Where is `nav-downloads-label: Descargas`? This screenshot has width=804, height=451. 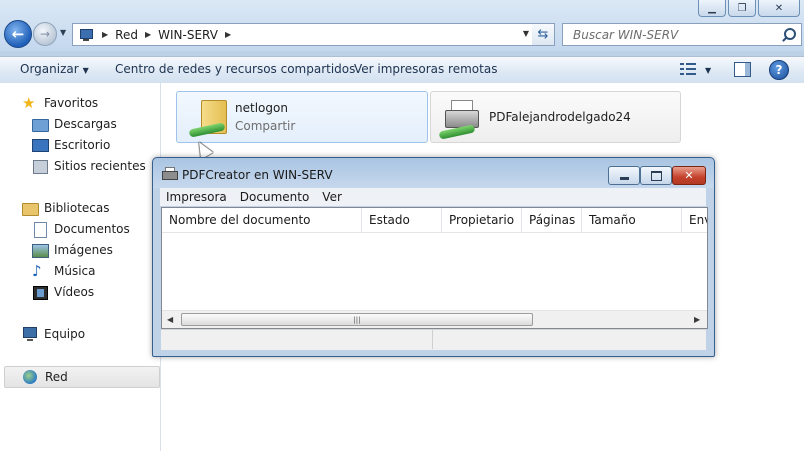
nav-downloads-label: Descargas is located at coordinates (85, 124).